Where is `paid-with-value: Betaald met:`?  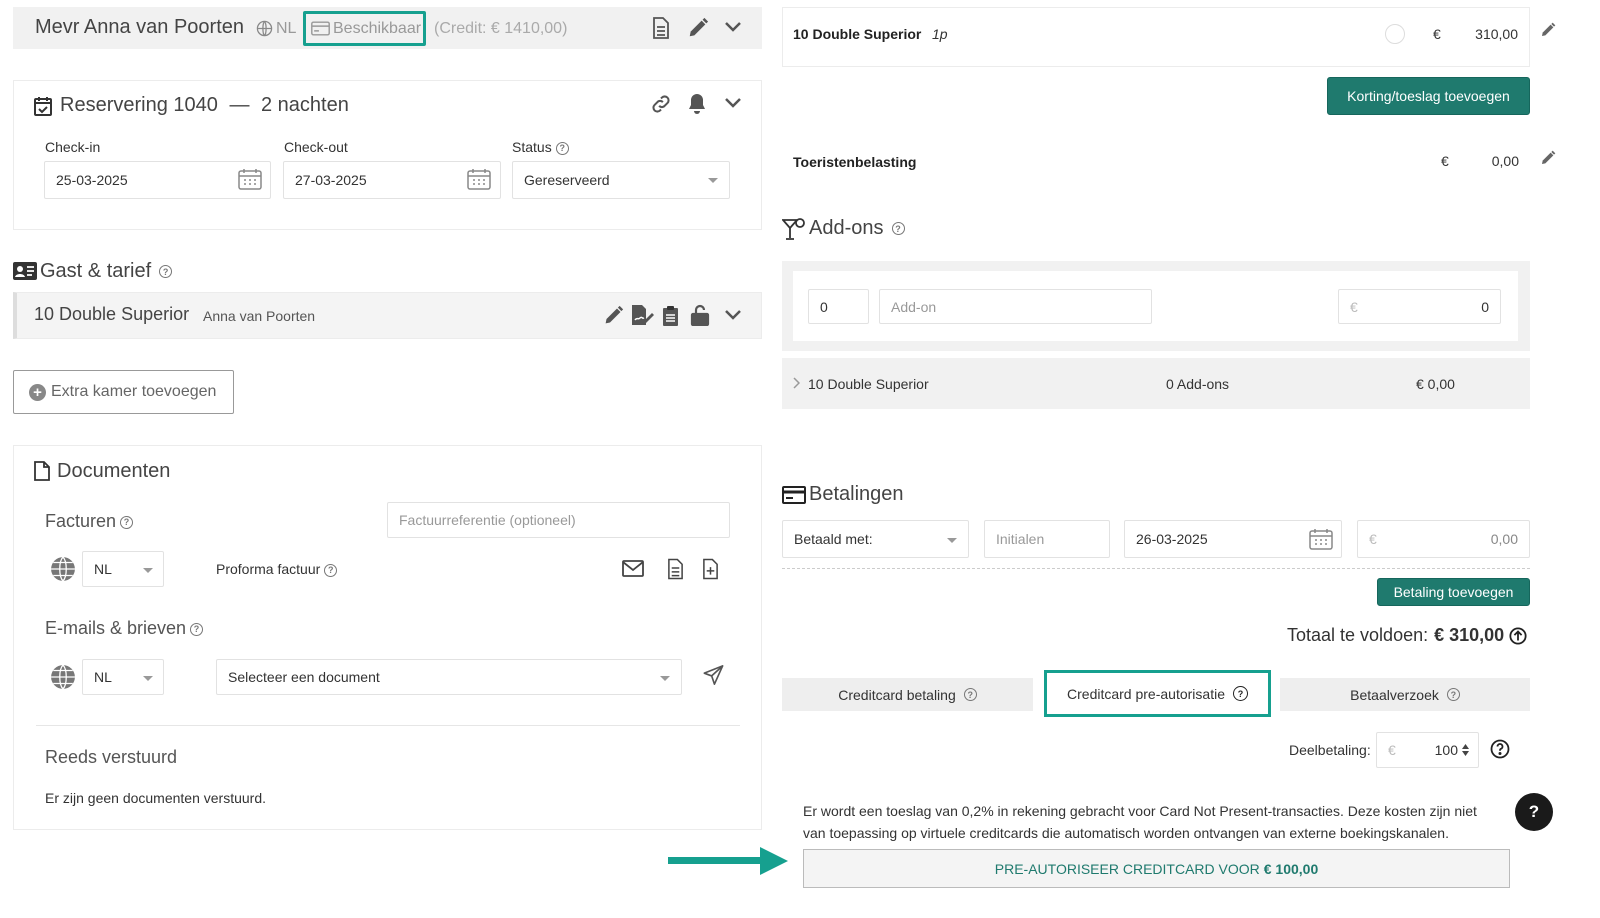 paid-with-value: Betaald met: is located at coordinates (833, 539).